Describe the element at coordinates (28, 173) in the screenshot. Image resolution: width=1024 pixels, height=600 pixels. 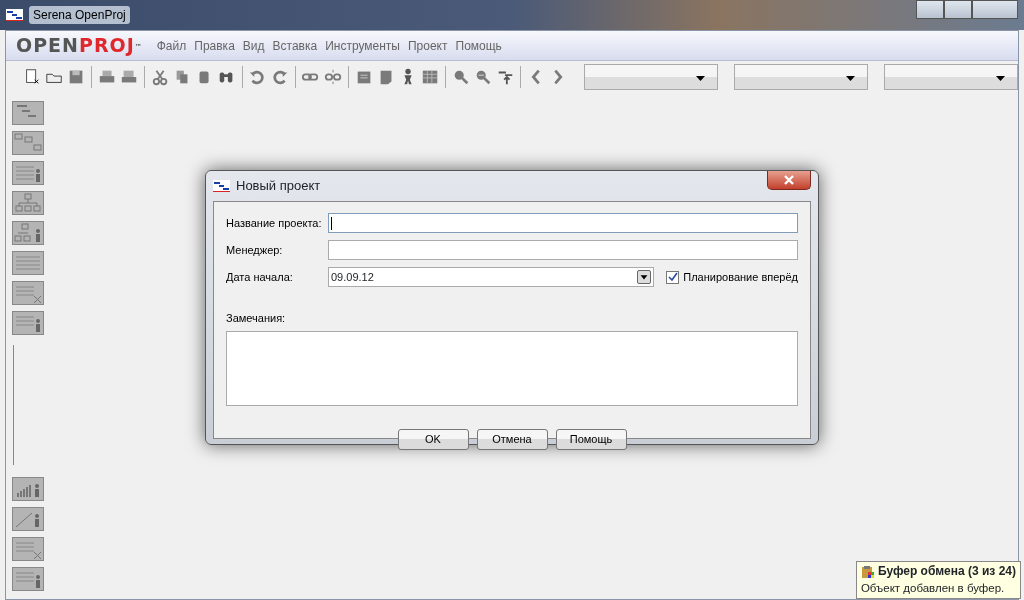
I see `resource-sheet-icon` at that location.